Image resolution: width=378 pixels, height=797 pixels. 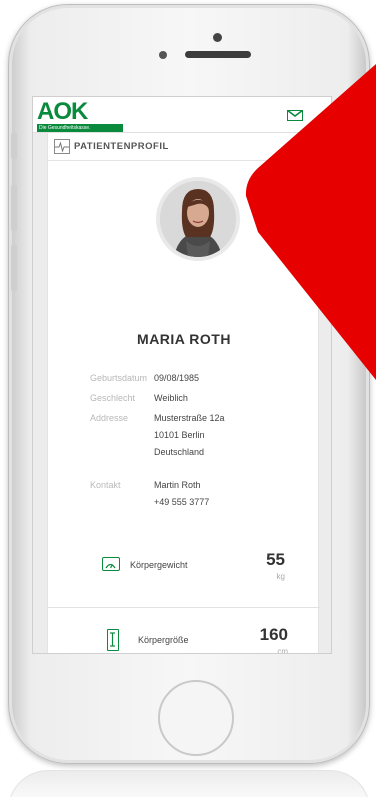 What do you see at coordinates (121, 146) in the screenshot?
I see `card-title: PATIENTENPROFIL` at bounding box center [121, 146].